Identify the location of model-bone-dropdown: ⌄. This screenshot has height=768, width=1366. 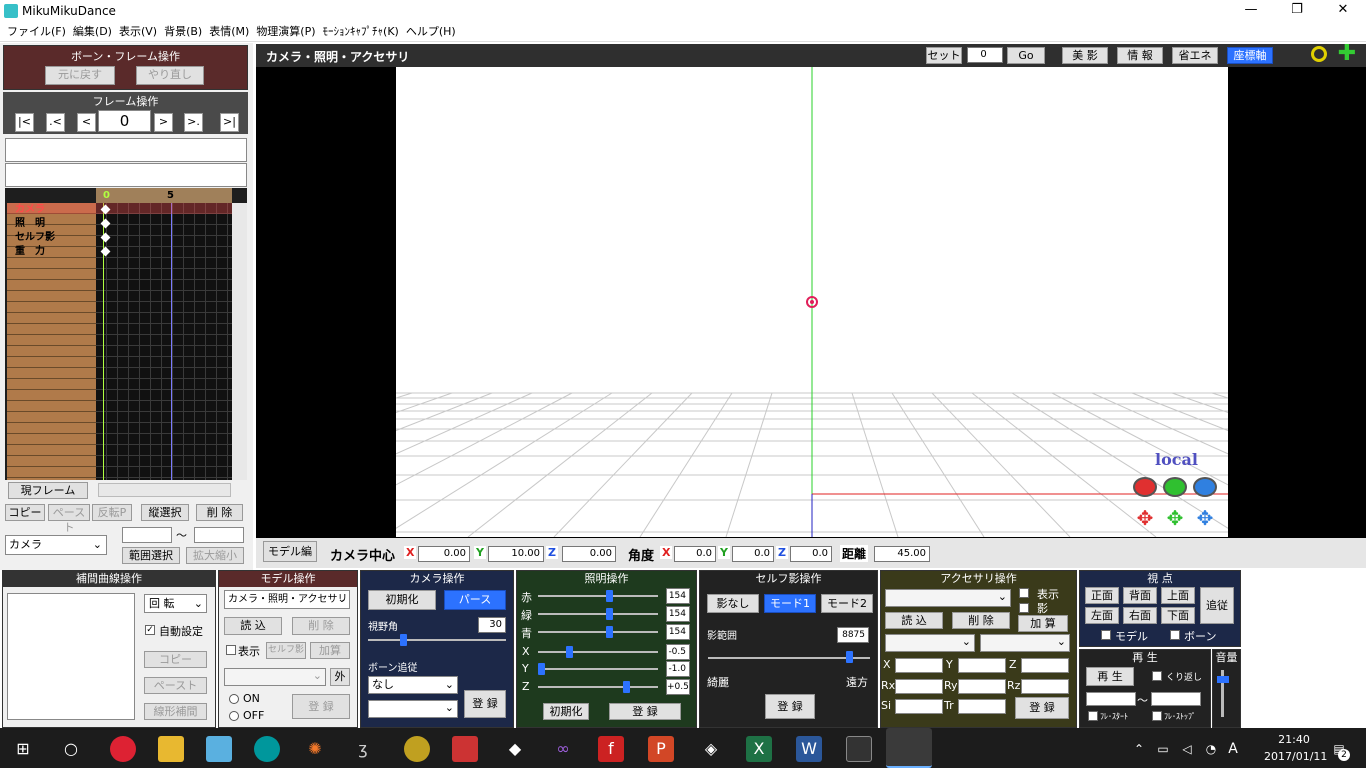
(275, 677).